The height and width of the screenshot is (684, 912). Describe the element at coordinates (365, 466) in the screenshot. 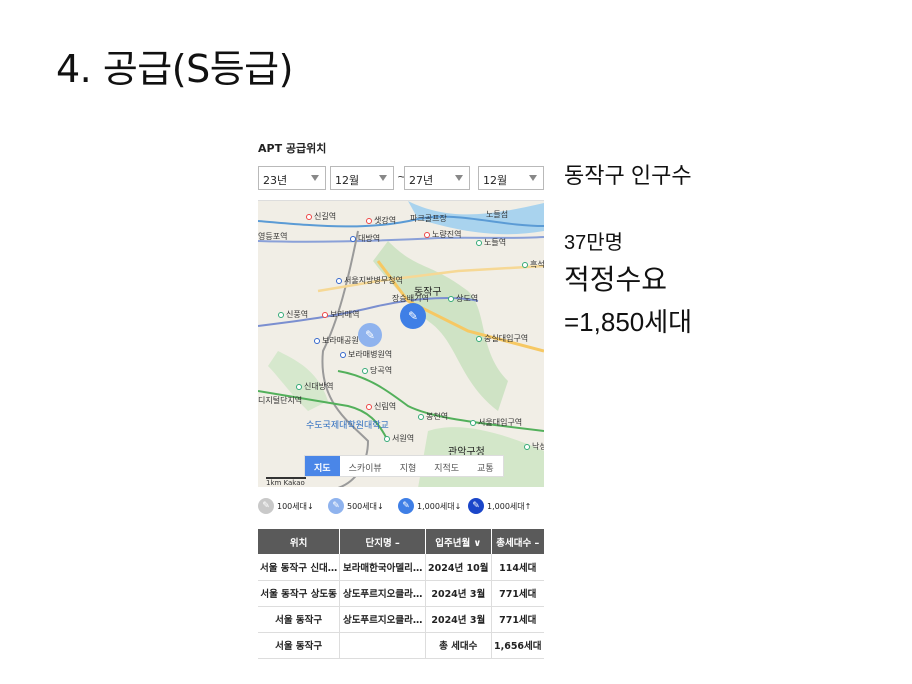

I see `tab-skyview: 스카이뷰` at that location.